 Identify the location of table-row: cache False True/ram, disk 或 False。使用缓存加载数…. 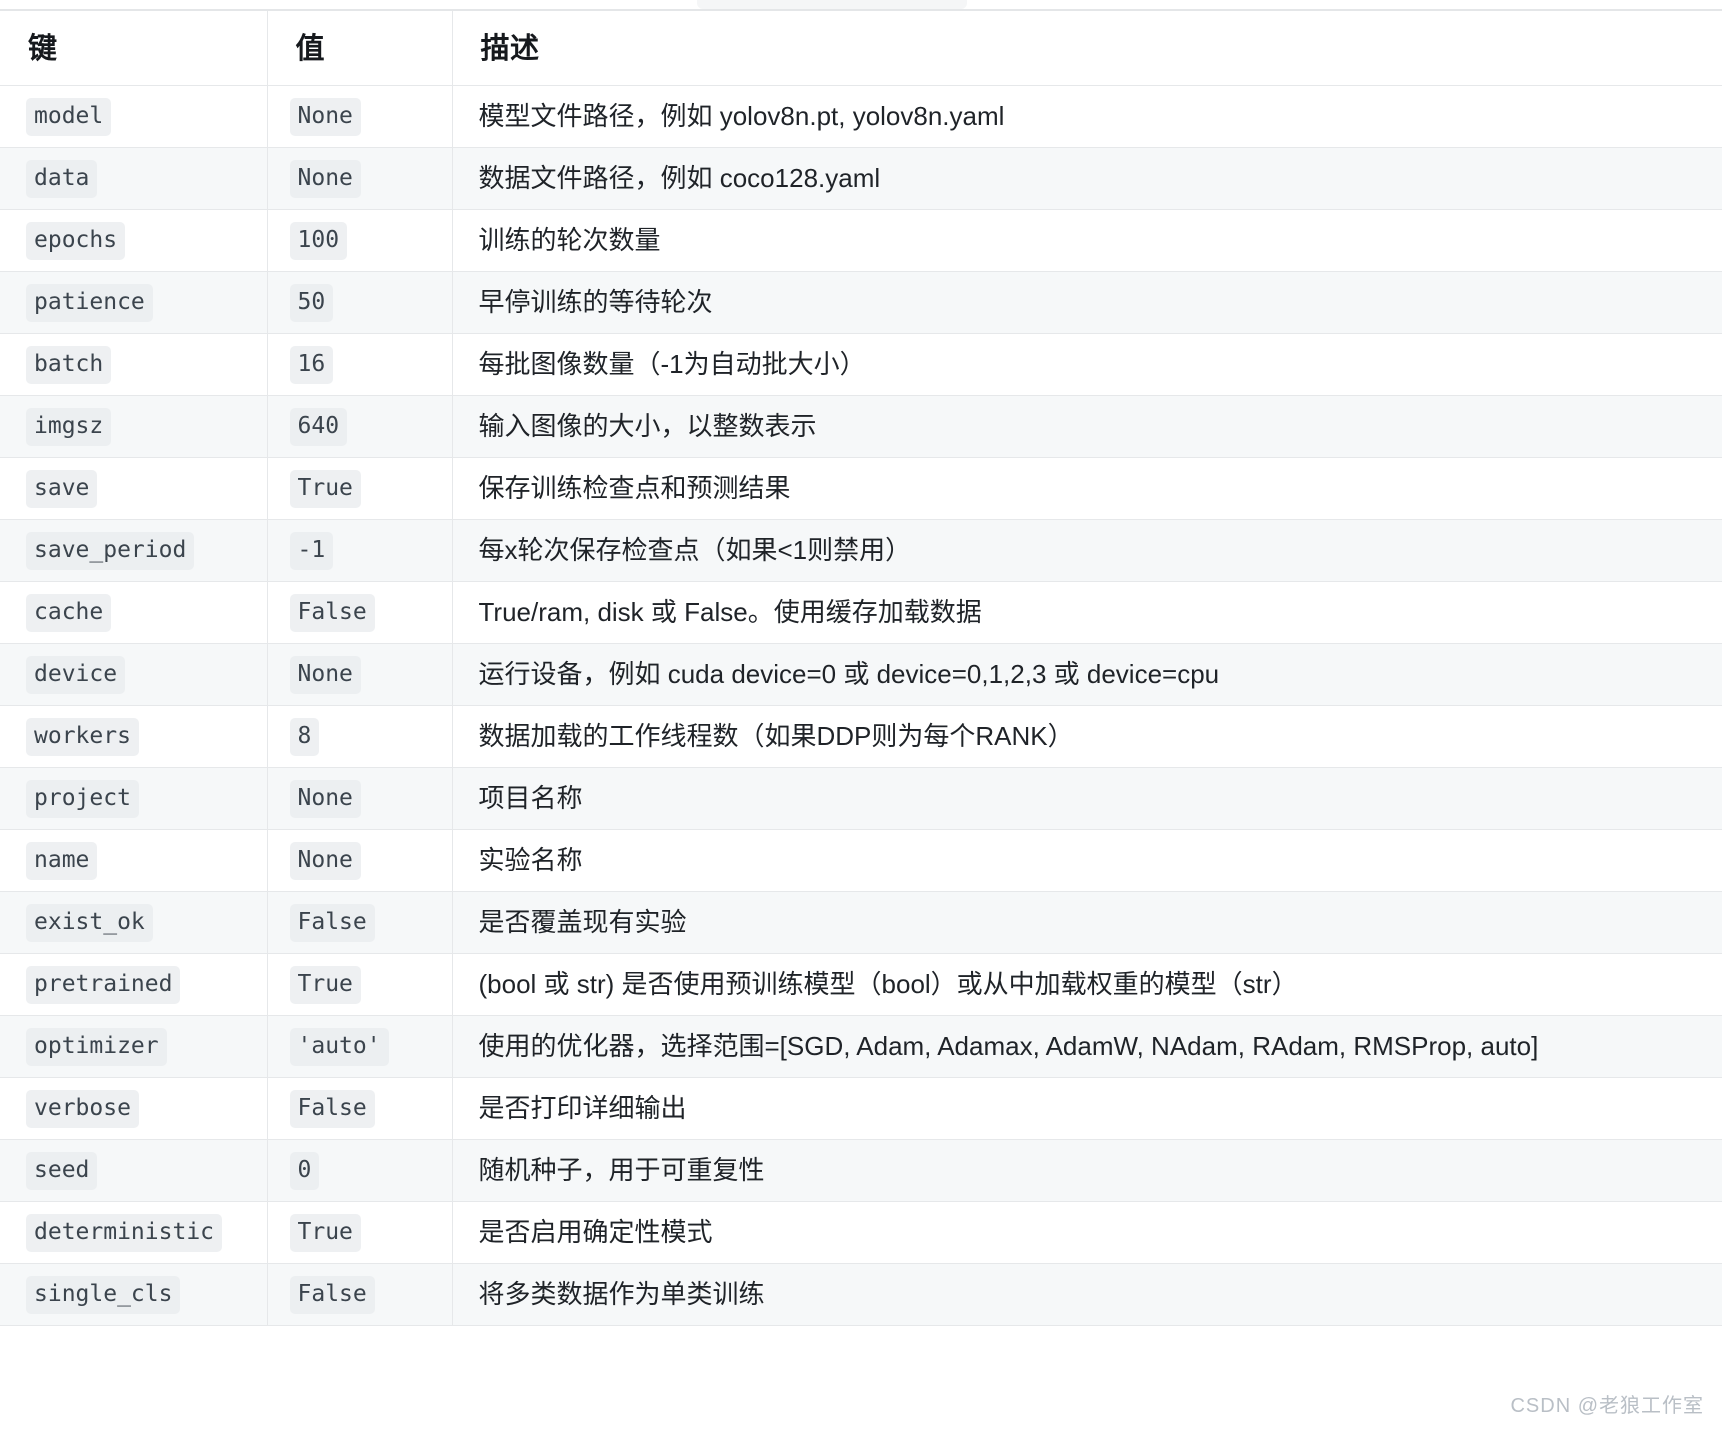
(861, 612).